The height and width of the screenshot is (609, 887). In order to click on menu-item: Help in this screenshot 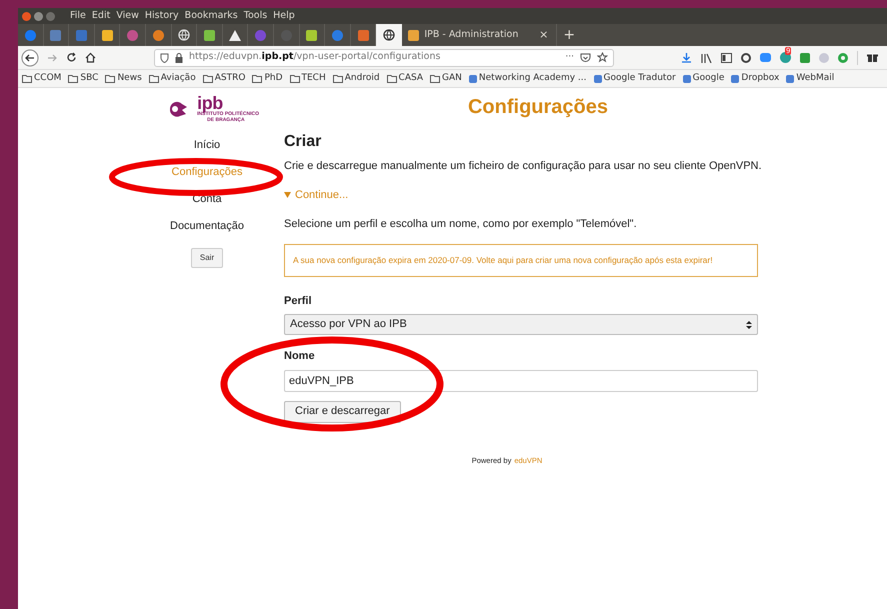, I will do `click(284, 16)`.